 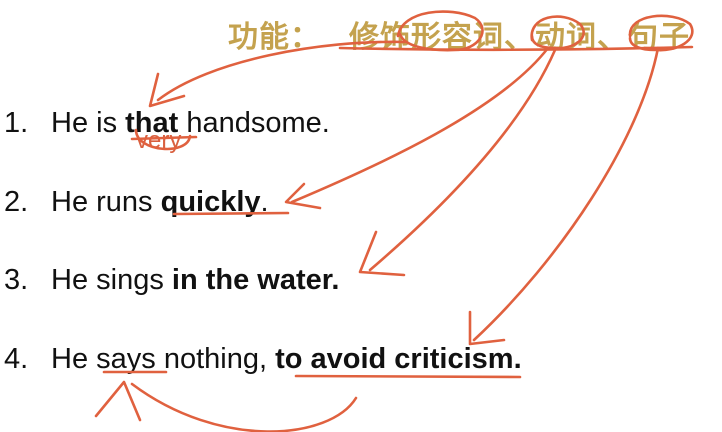 What do you see at coordinates (382, 253) in the screenshot?
I see `arrowhead-water` at bounding box center [382, 253].